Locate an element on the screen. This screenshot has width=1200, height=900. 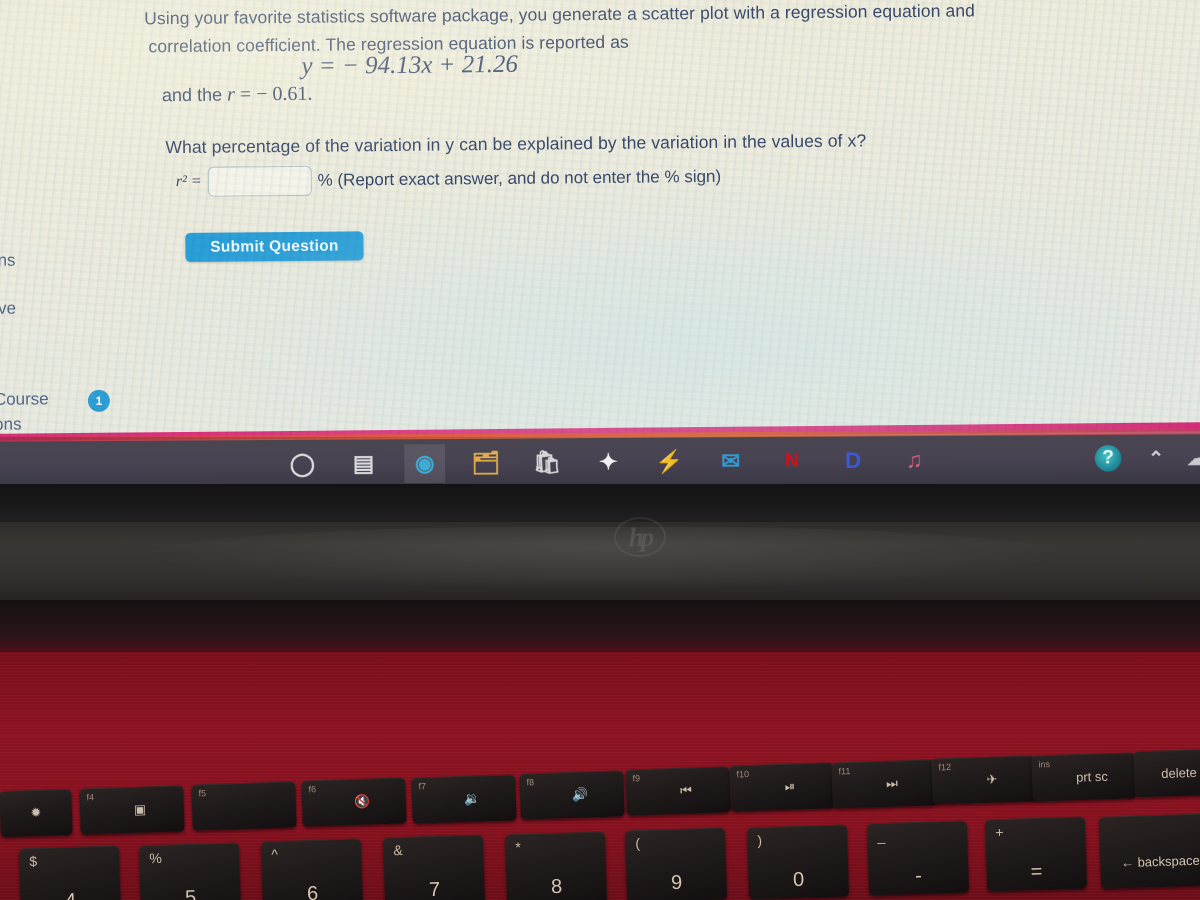
sidebar-item-1: ns is located at coordinates (8, 261).